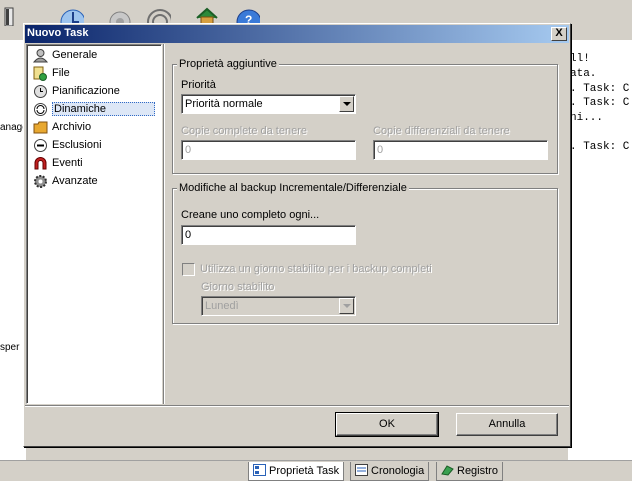  I want to click on button-separator, so click(297, 406).